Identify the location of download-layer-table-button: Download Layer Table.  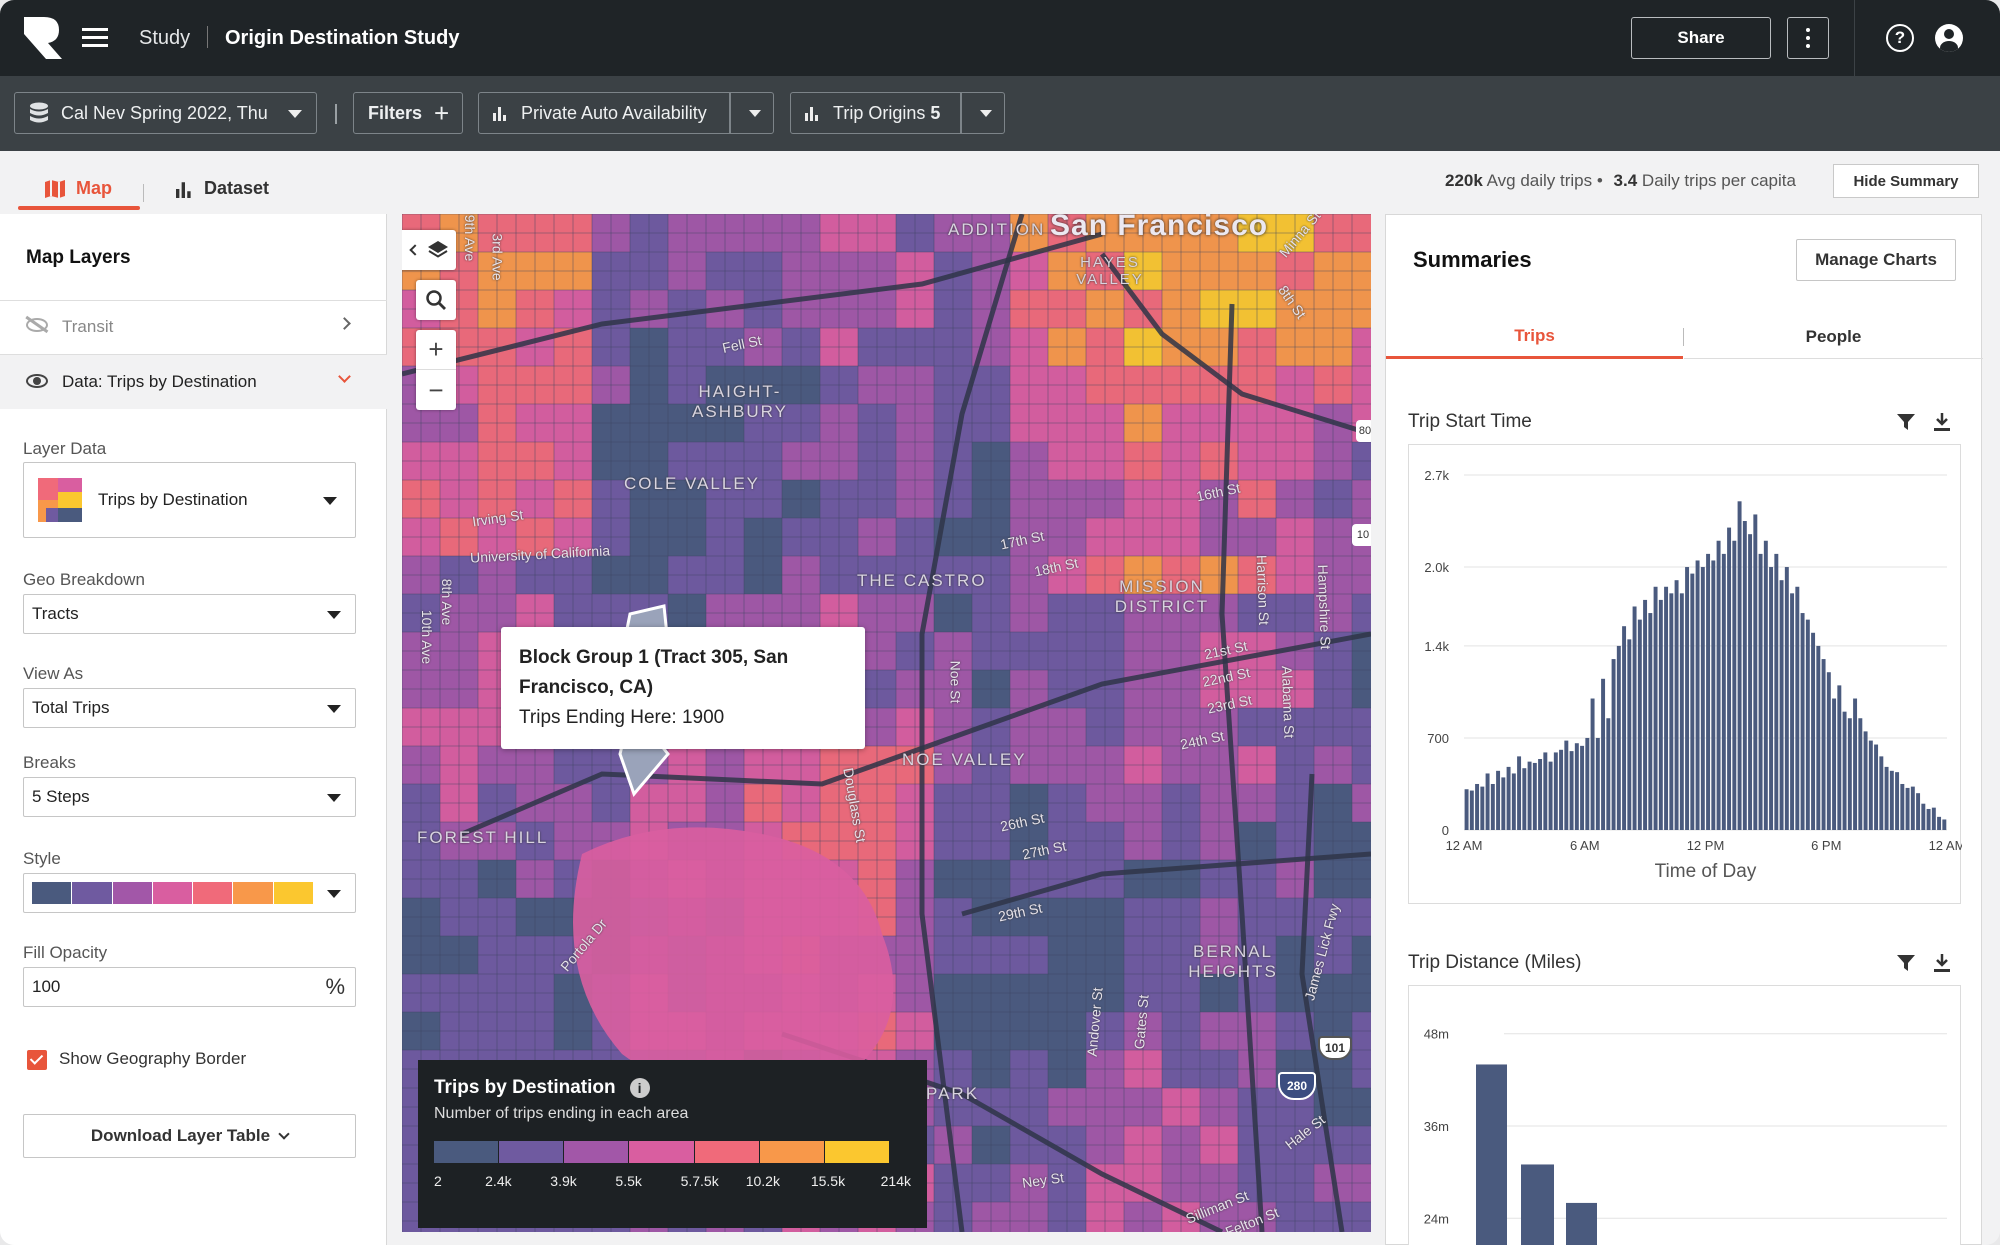
(189, 1136).